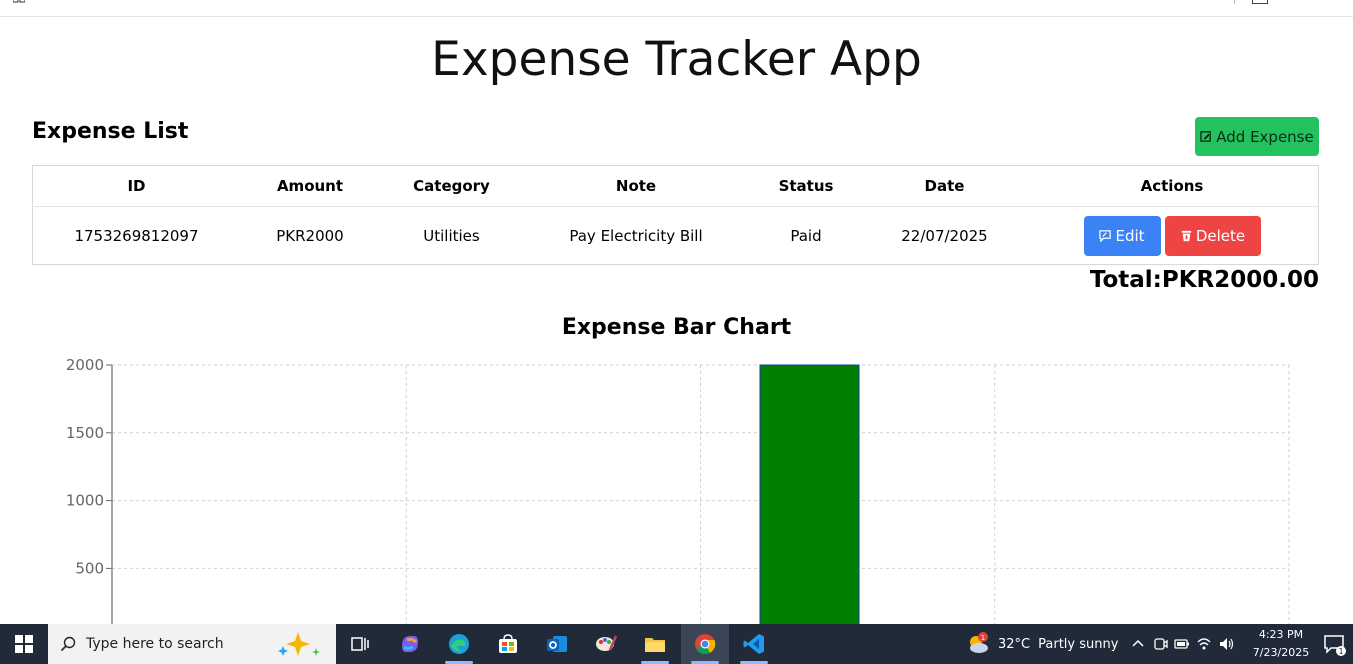 This screenshot has width=1353, height=664. Describe the element at coordinates (1130, 235) in the screenshot. I see `edit-label: Edit` at that location.